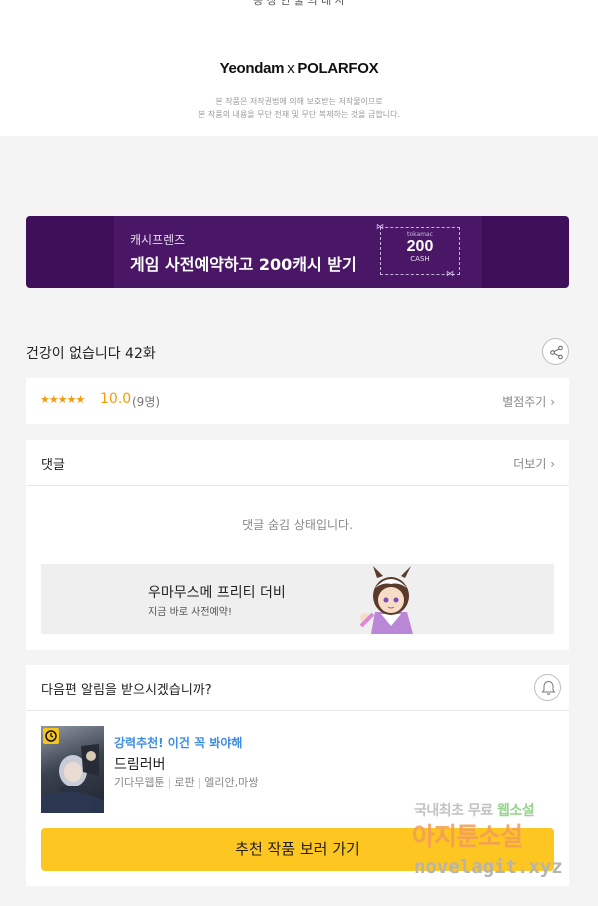 This screenshot has width=598, height=906. Describe the element at coordinates (488, 867) in the screenshot. I see `watermark-line-3: novelagit.xyz` at that location.